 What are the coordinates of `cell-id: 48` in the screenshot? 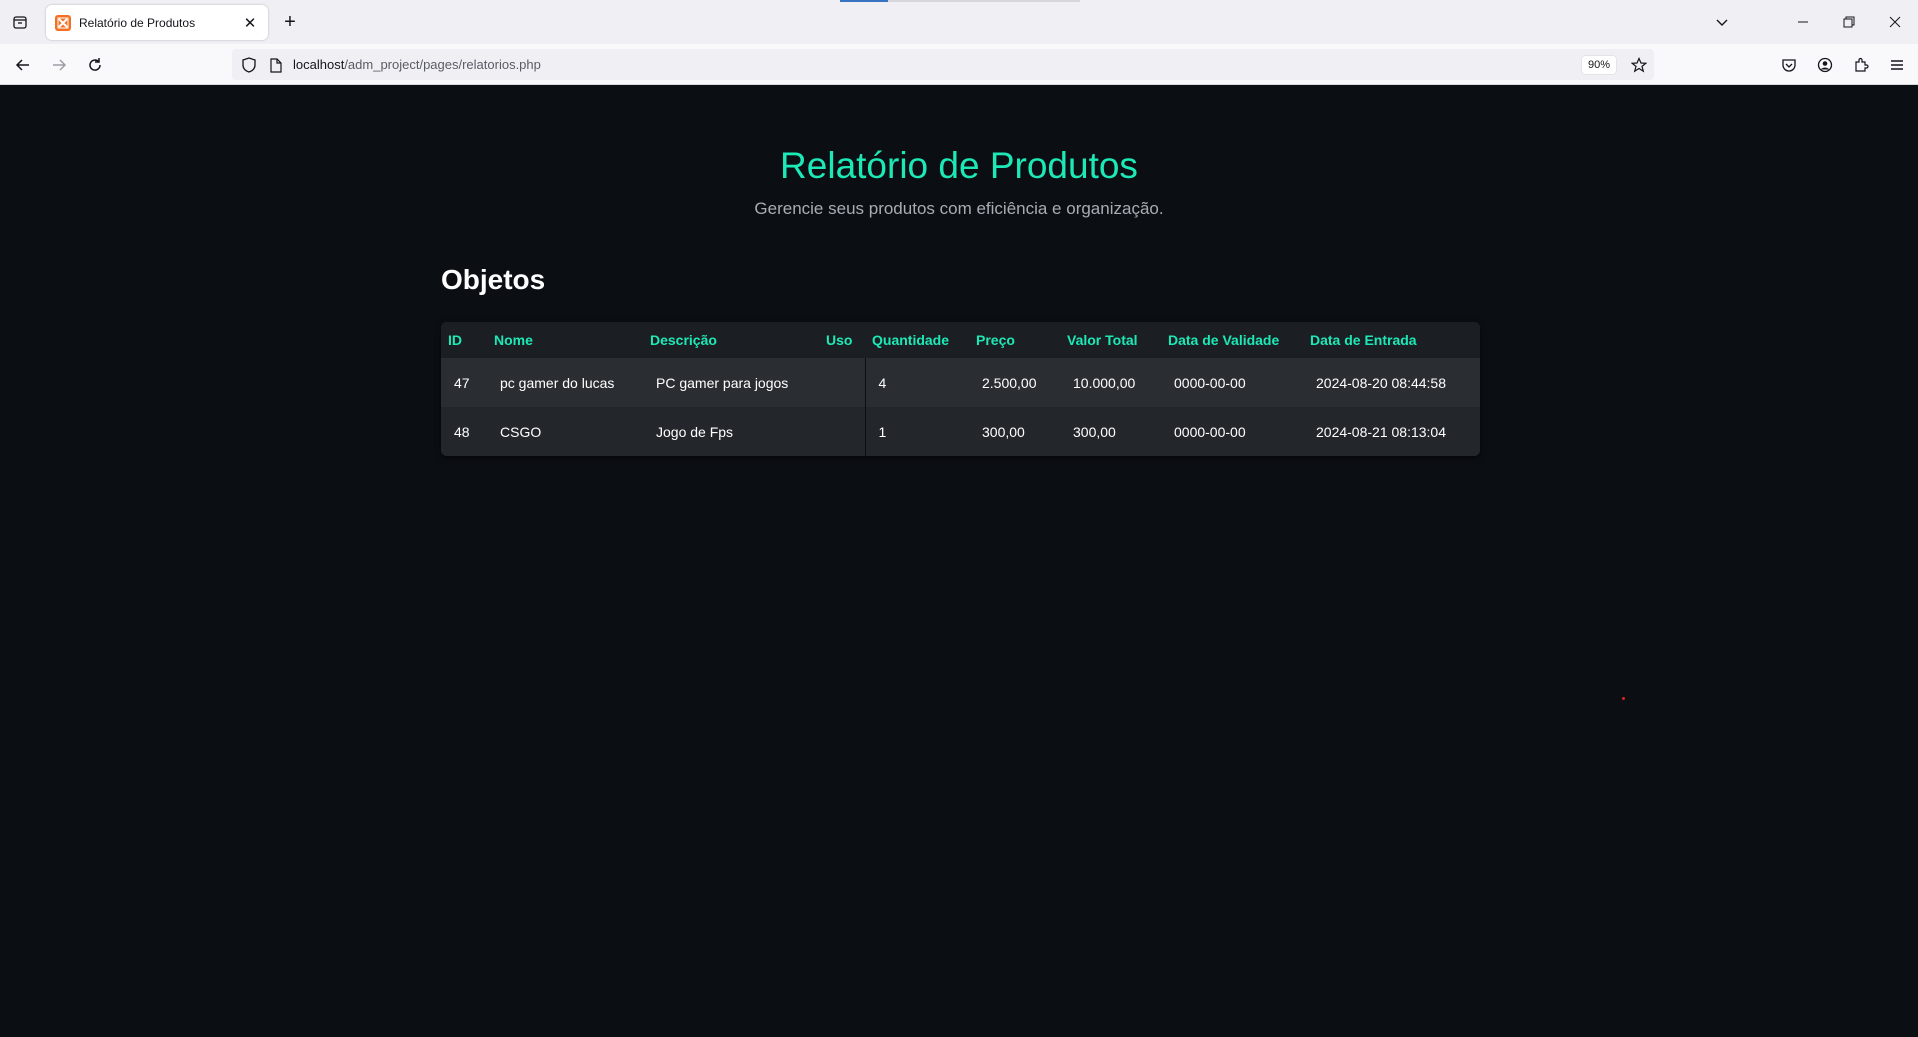 It's located at (464, 431).